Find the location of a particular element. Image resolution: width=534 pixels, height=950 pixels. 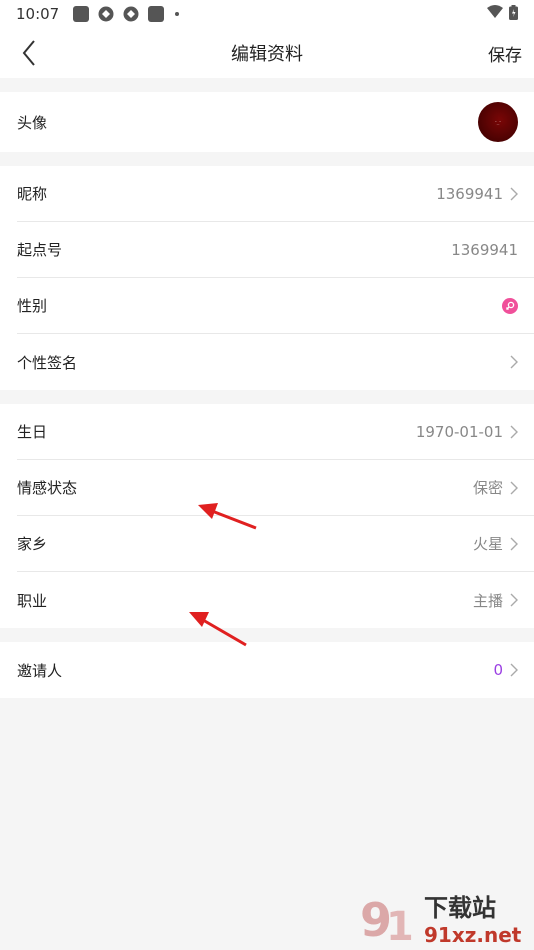

invite-section: 邀请人 0 is located at coordinates (267, 670).